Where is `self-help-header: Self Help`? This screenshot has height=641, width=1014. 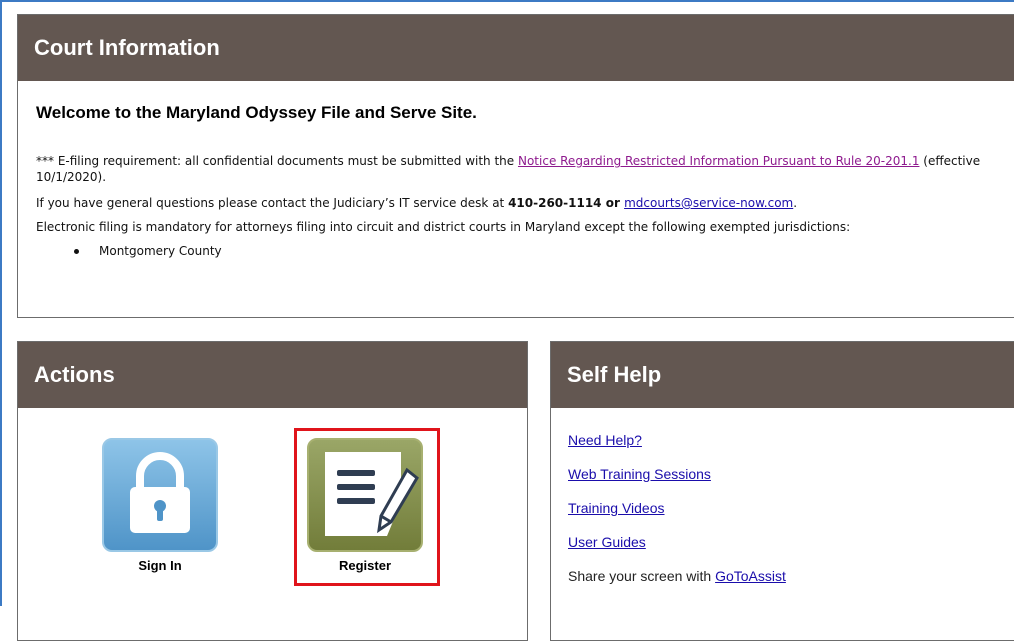
self-help-header: Self Help is located at coordinates (782, 375).